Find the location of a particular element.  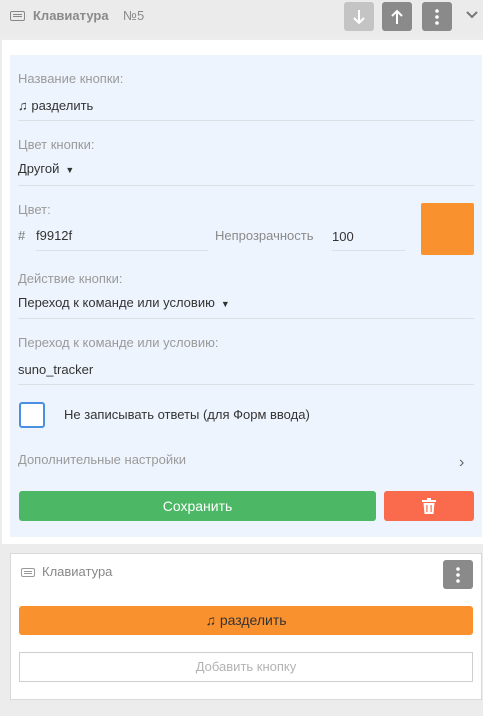

button-color-label: Цвет кнопки: is located at coordinates (56, 144).